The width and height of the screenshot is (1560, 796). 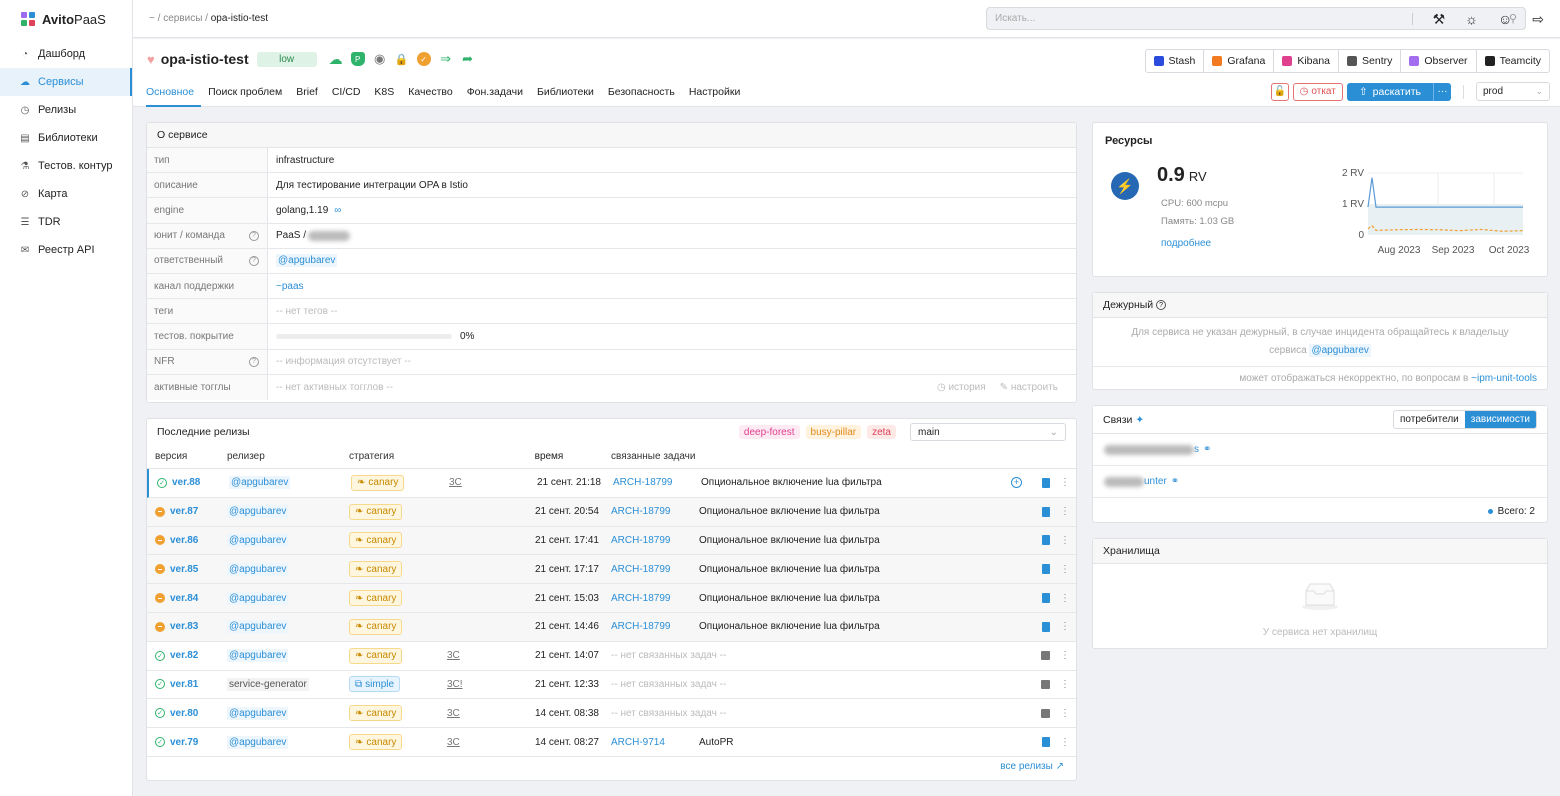 I want to click on toggle-history-button: ◷ история, so click(x=961, y=387).